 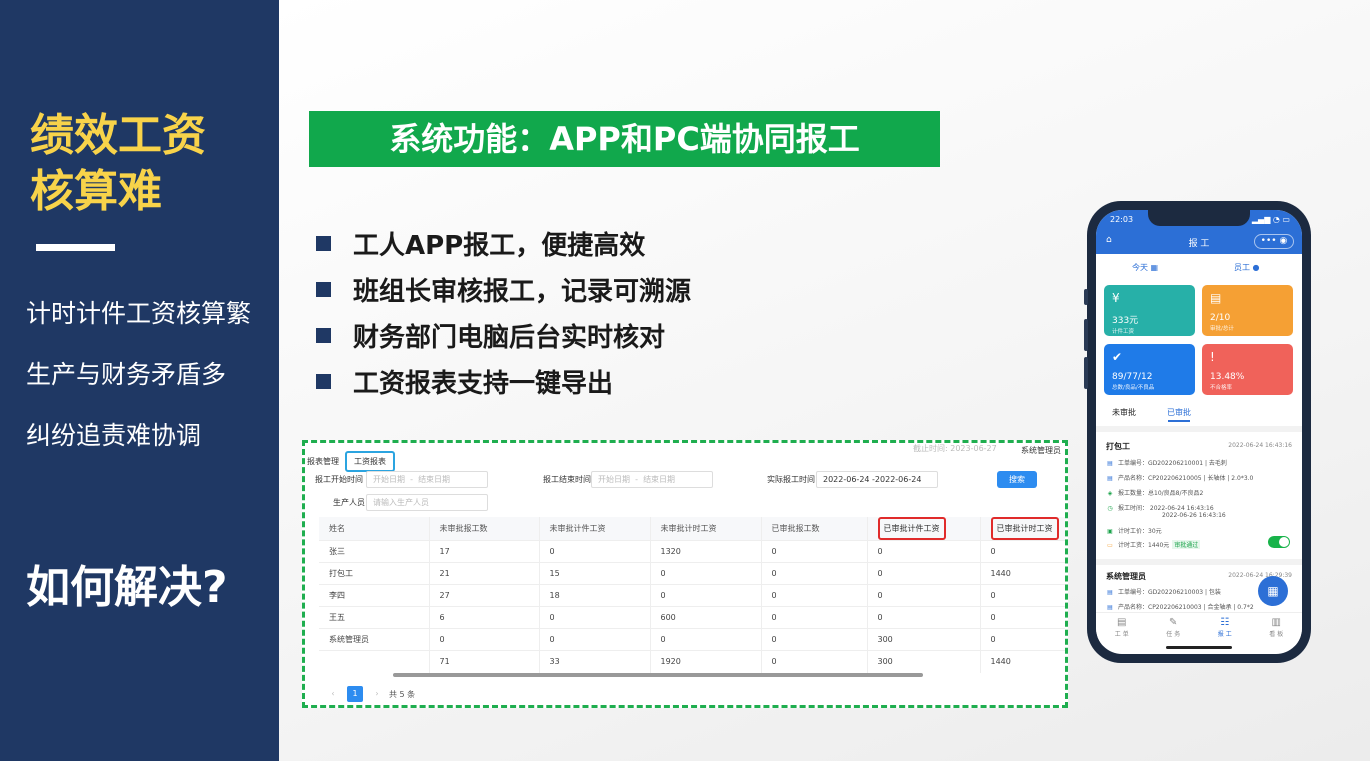 What do you see at coordinates (1086, 373) in the screenshot?
I see `phone-side-button` at bounding box center [1086, 373].